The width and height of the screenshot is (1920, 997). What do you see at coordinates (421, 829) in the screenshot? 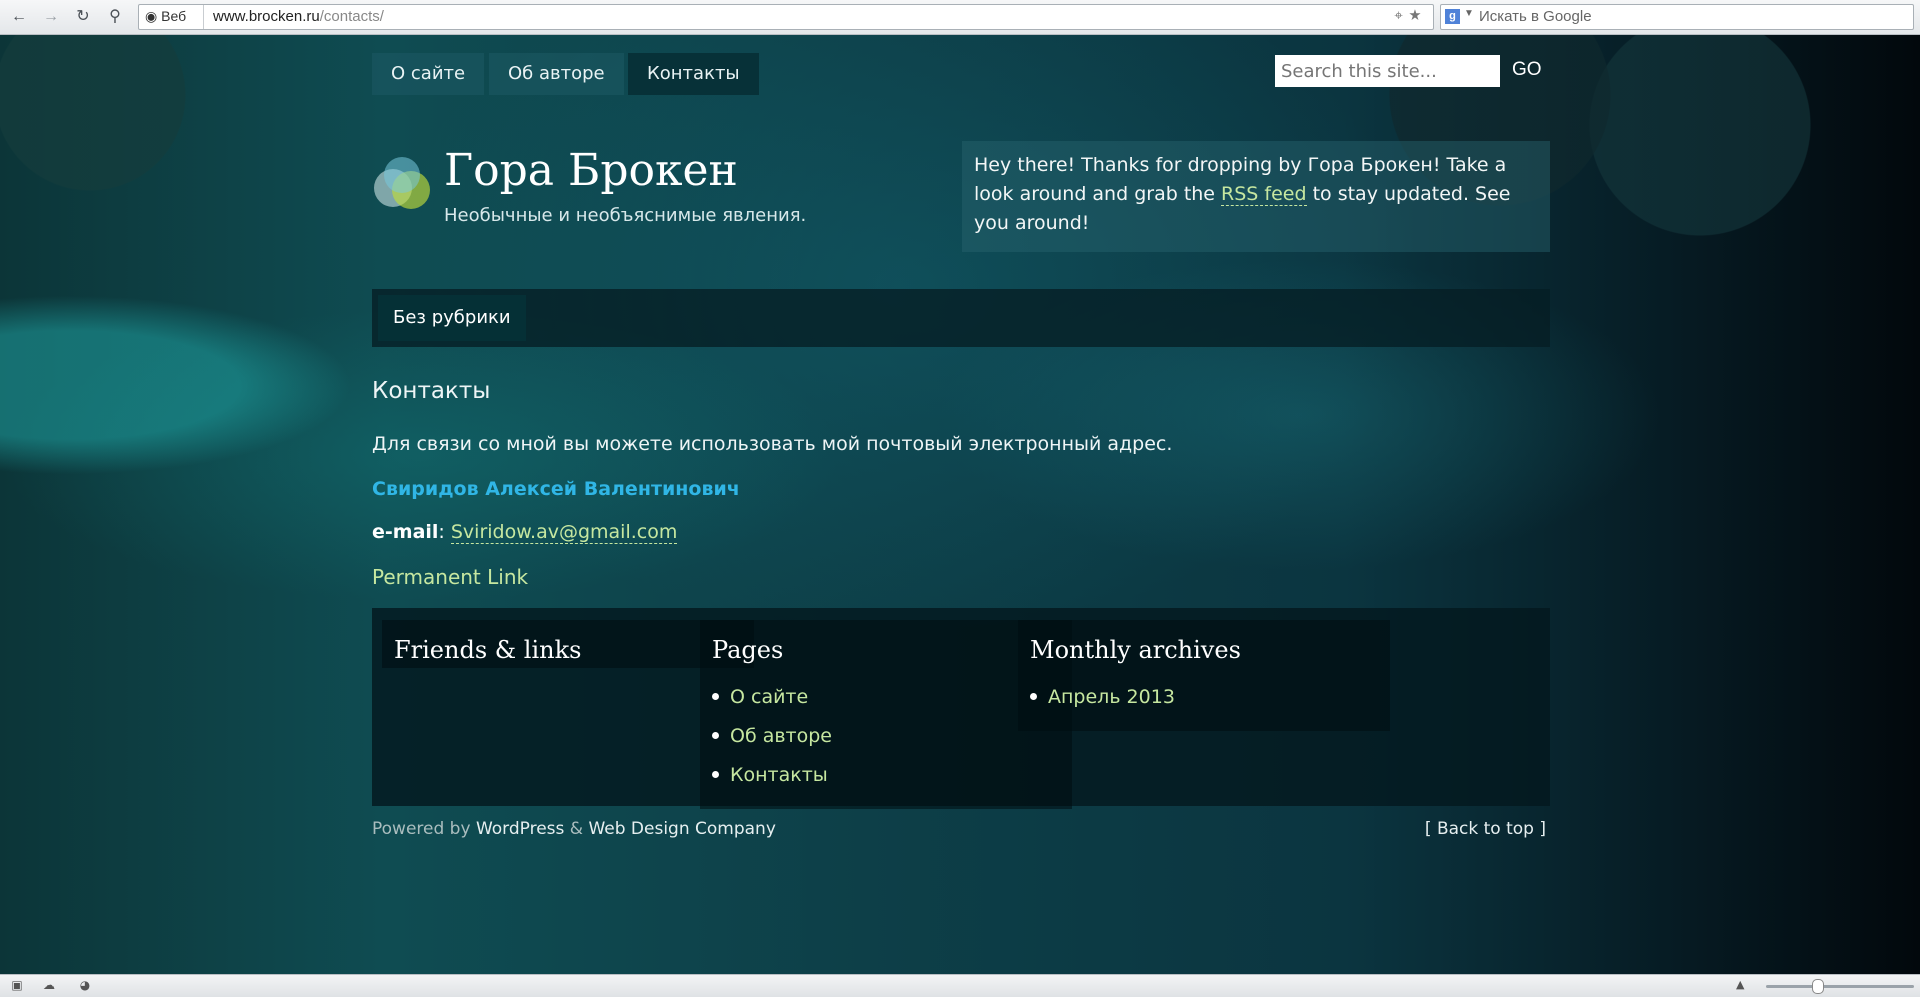
I see `footer-powered: Powered by` at bounding box center [421, 829].